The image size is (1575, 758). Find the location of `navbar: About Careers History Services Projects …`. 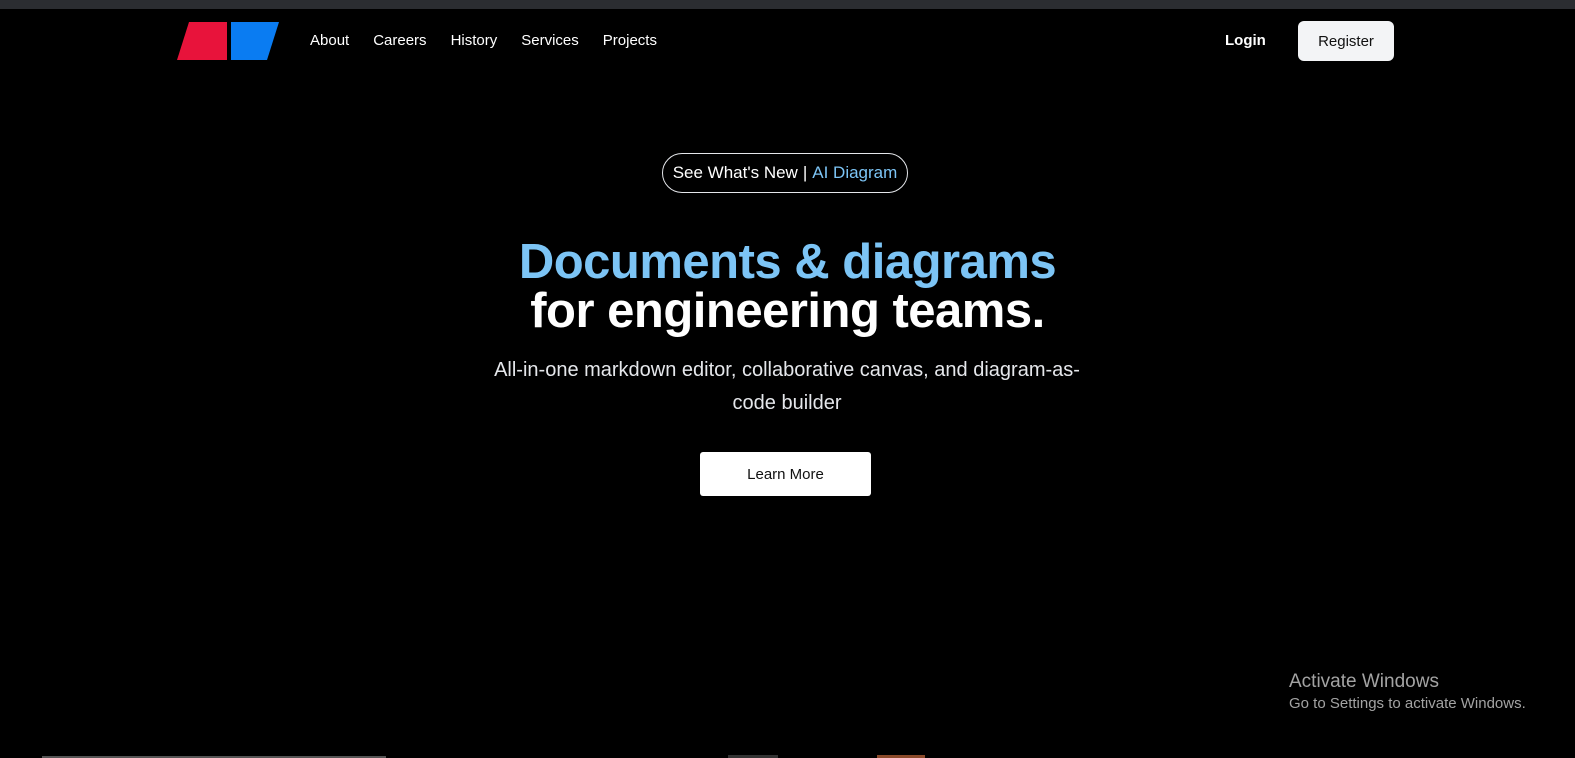

navbar: About Careers History Services Projects … is located at coordinates (787, 41).